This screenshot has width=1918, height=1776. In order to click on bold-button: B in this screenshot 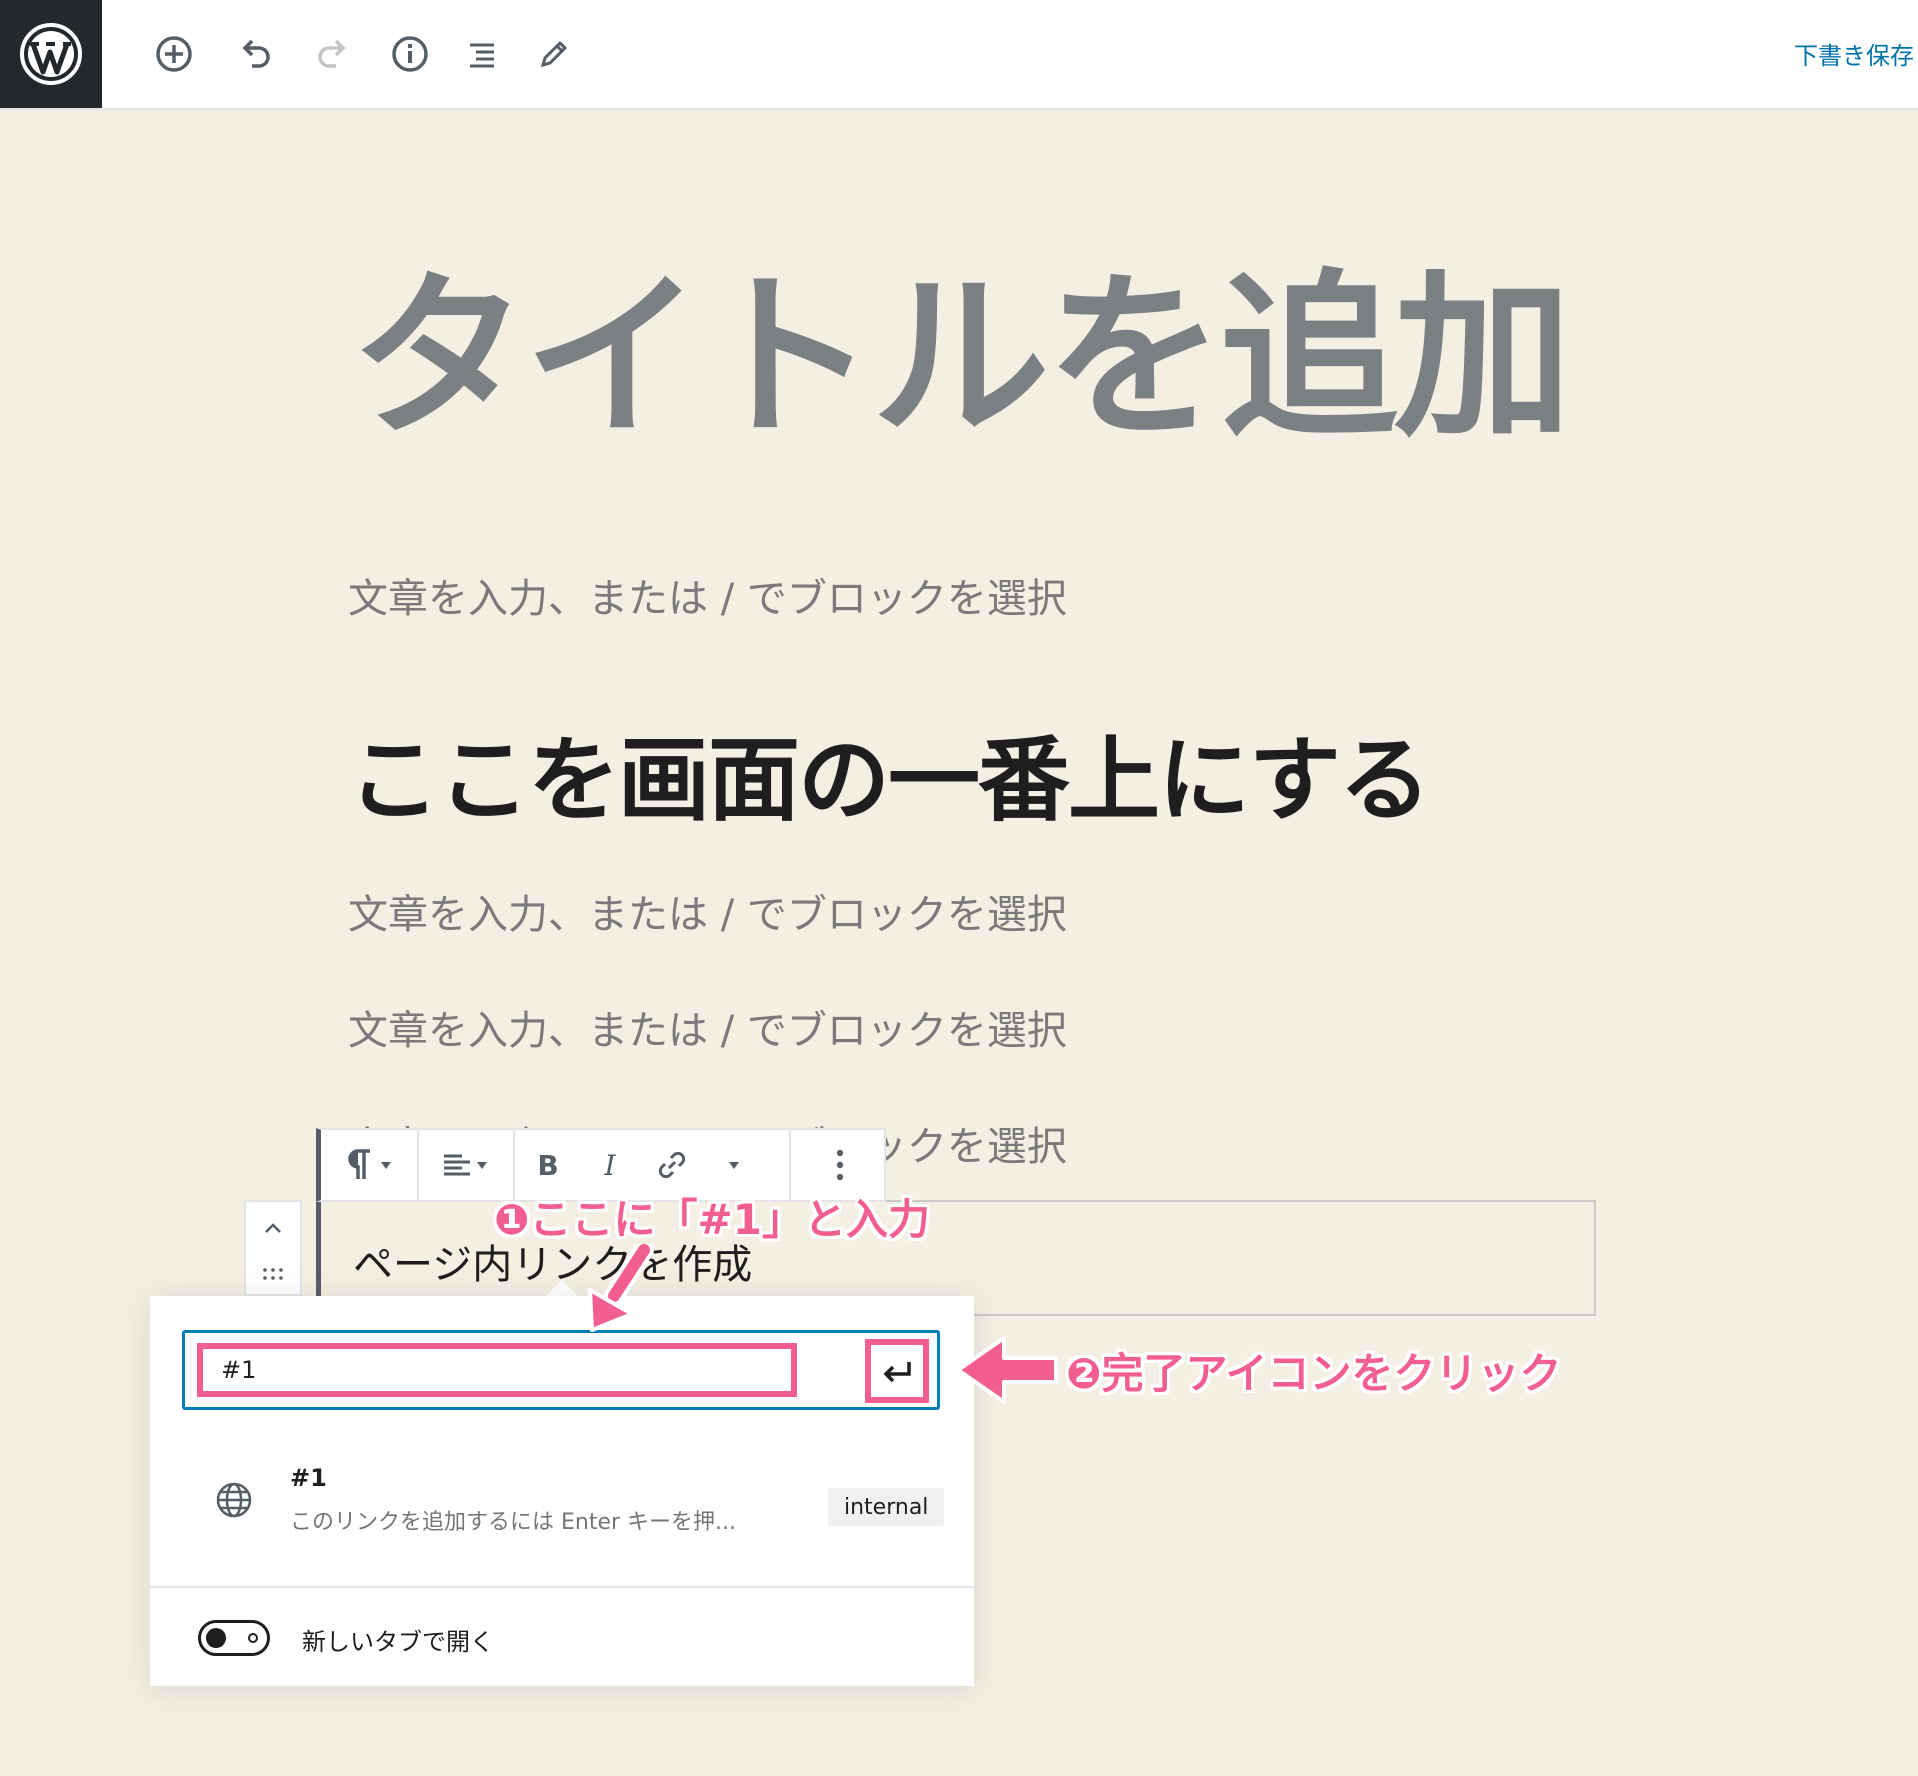, I will do `click(548, 1165)`.